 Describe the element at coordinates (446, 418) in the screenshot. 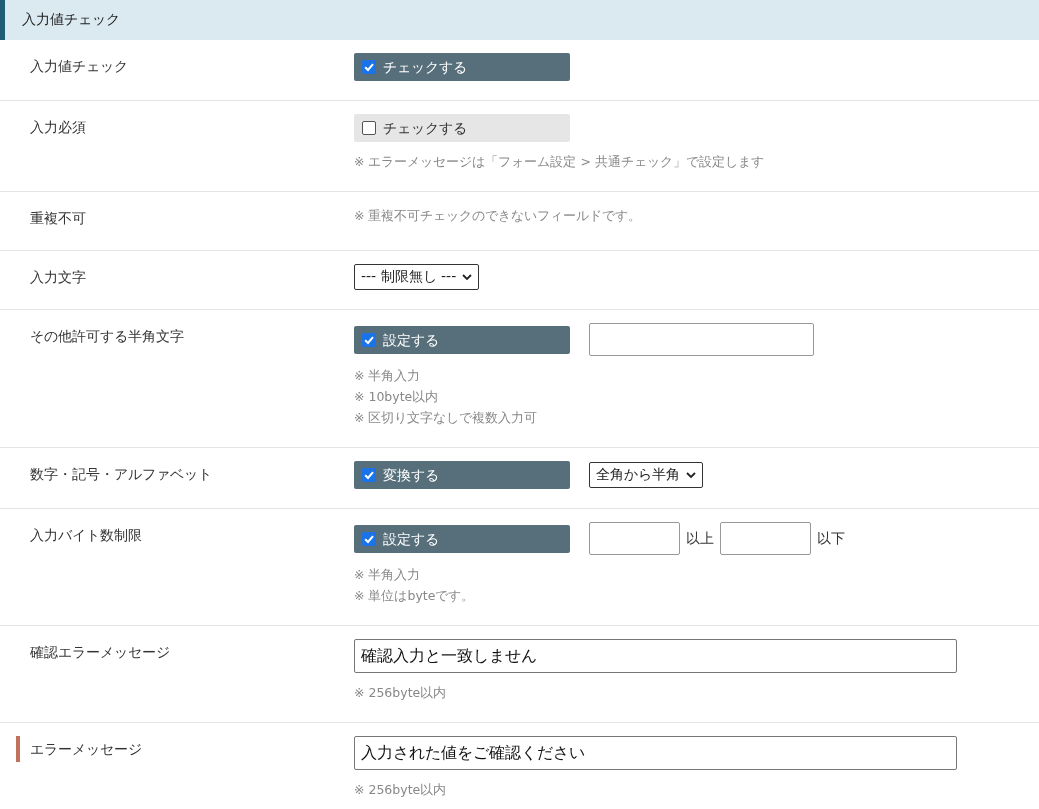

I see `note-text: ※ 区切り文字なしで複数入力可` at that location.